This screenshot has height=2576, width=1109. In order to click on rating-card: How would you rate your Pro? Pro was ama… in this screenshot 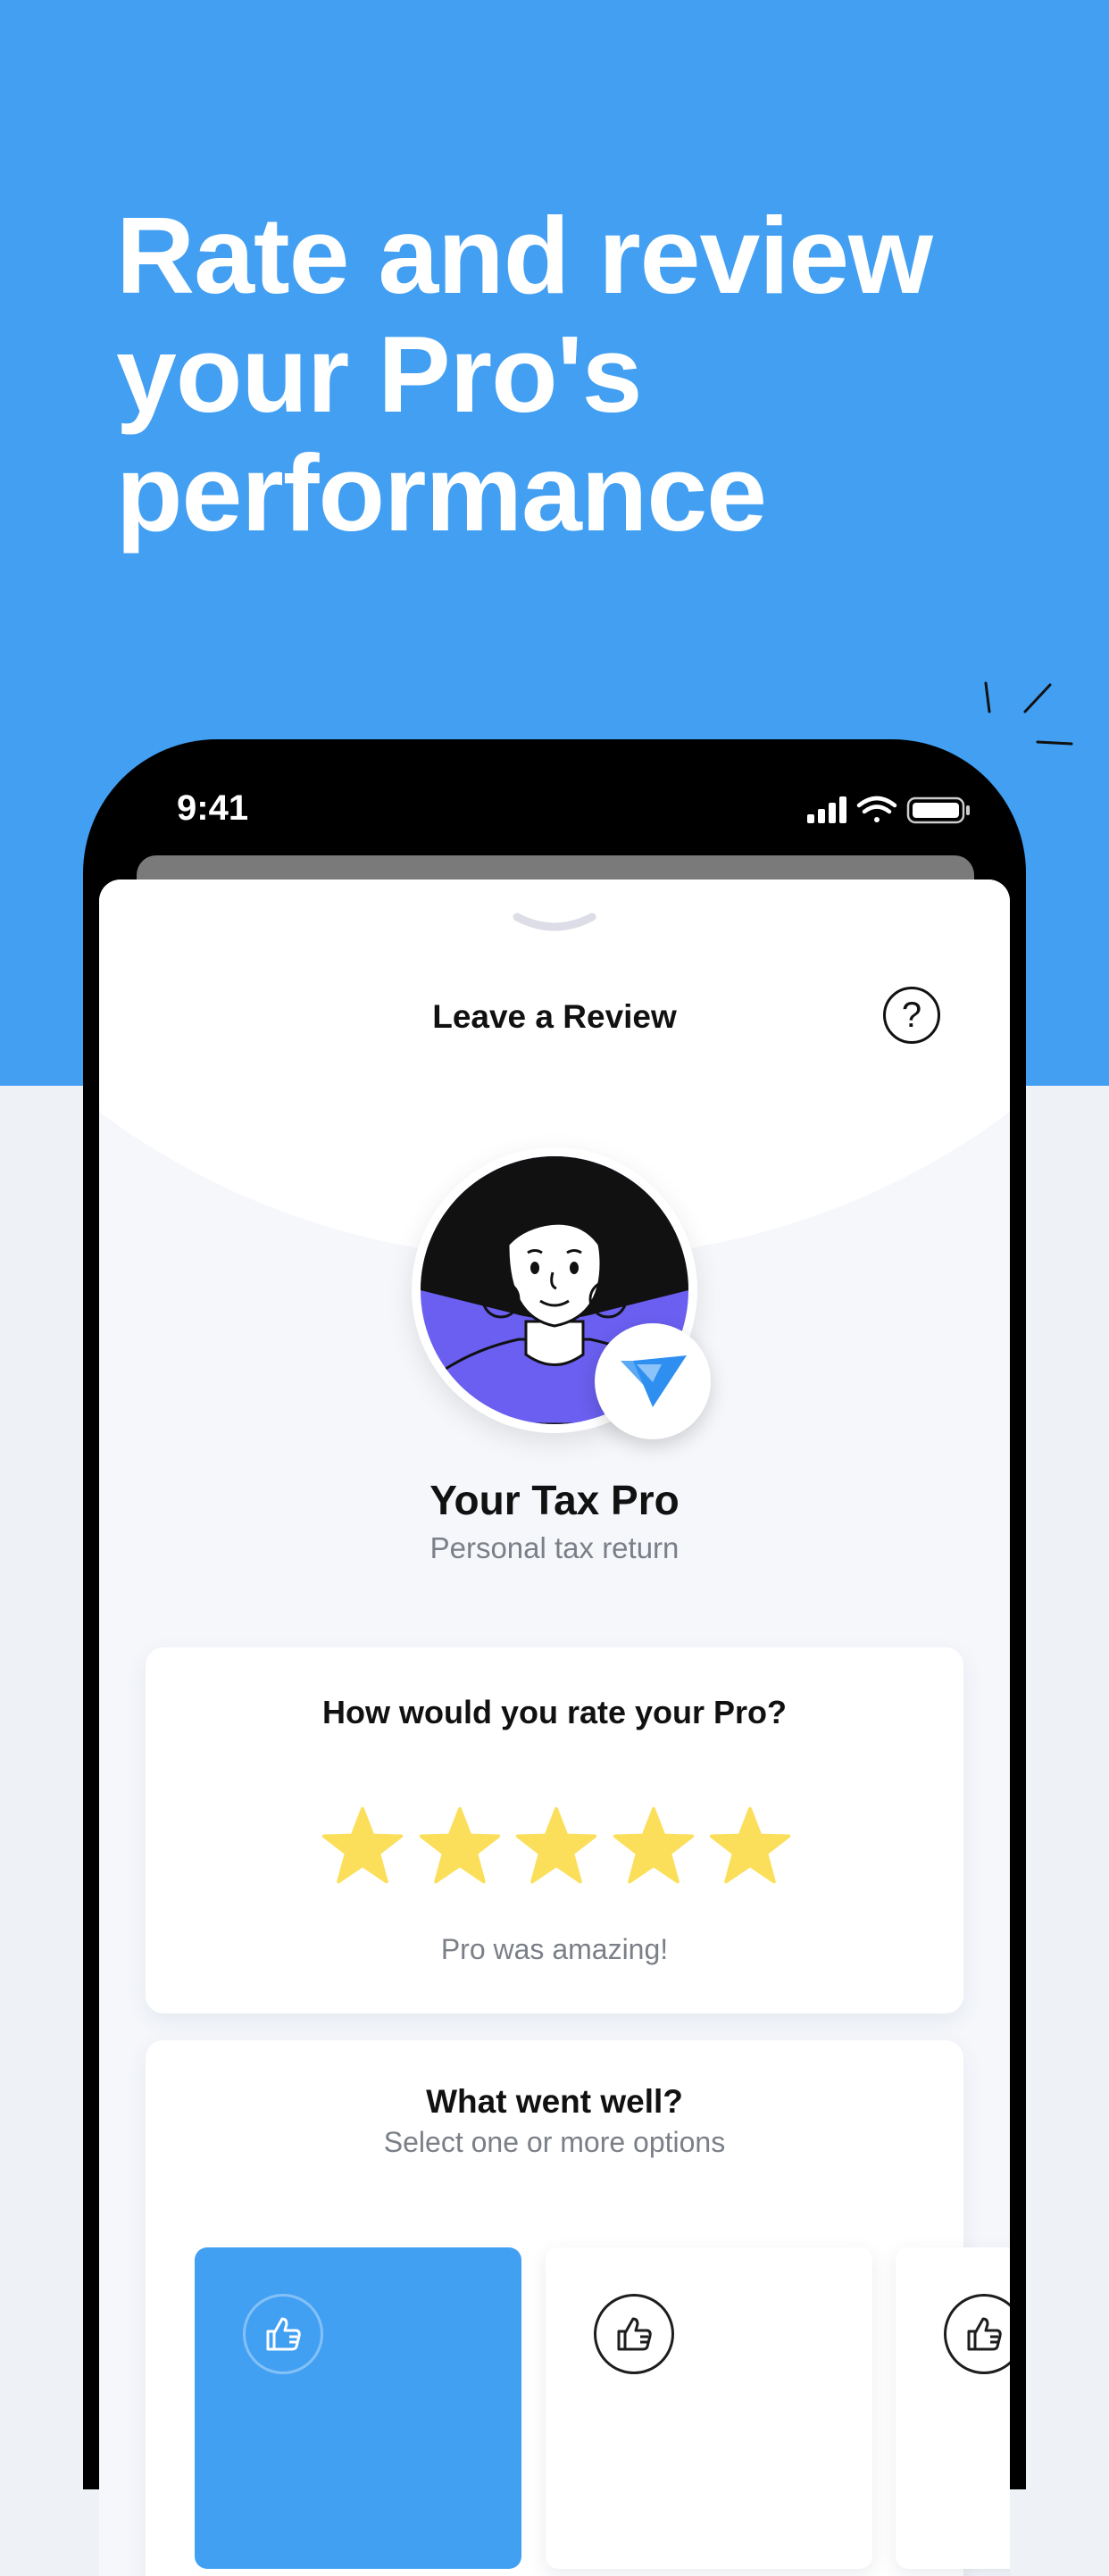, I will do `click(554, 1830)`.